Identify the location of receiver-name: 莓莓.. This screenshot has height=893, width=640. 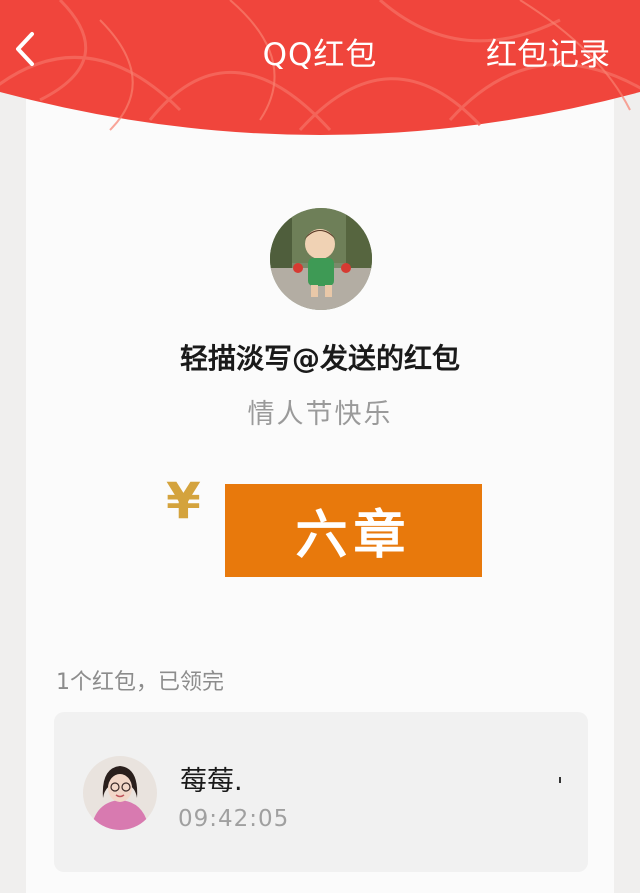
(211, 781).